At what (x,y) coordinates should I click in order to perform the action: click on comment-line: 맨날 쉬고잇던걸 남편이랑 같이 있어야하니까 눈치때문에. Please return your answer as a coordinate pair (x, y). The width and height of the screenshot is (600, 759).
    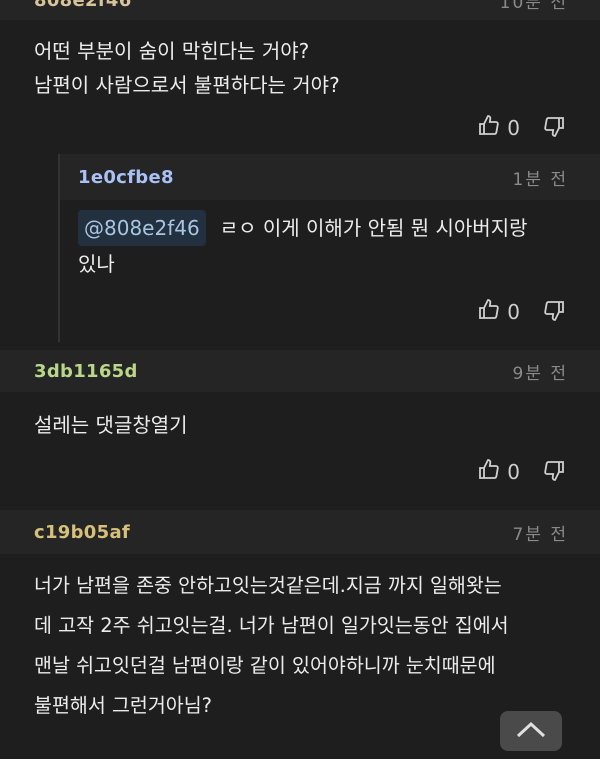
    Looking at the image, I should click on (265, 665).